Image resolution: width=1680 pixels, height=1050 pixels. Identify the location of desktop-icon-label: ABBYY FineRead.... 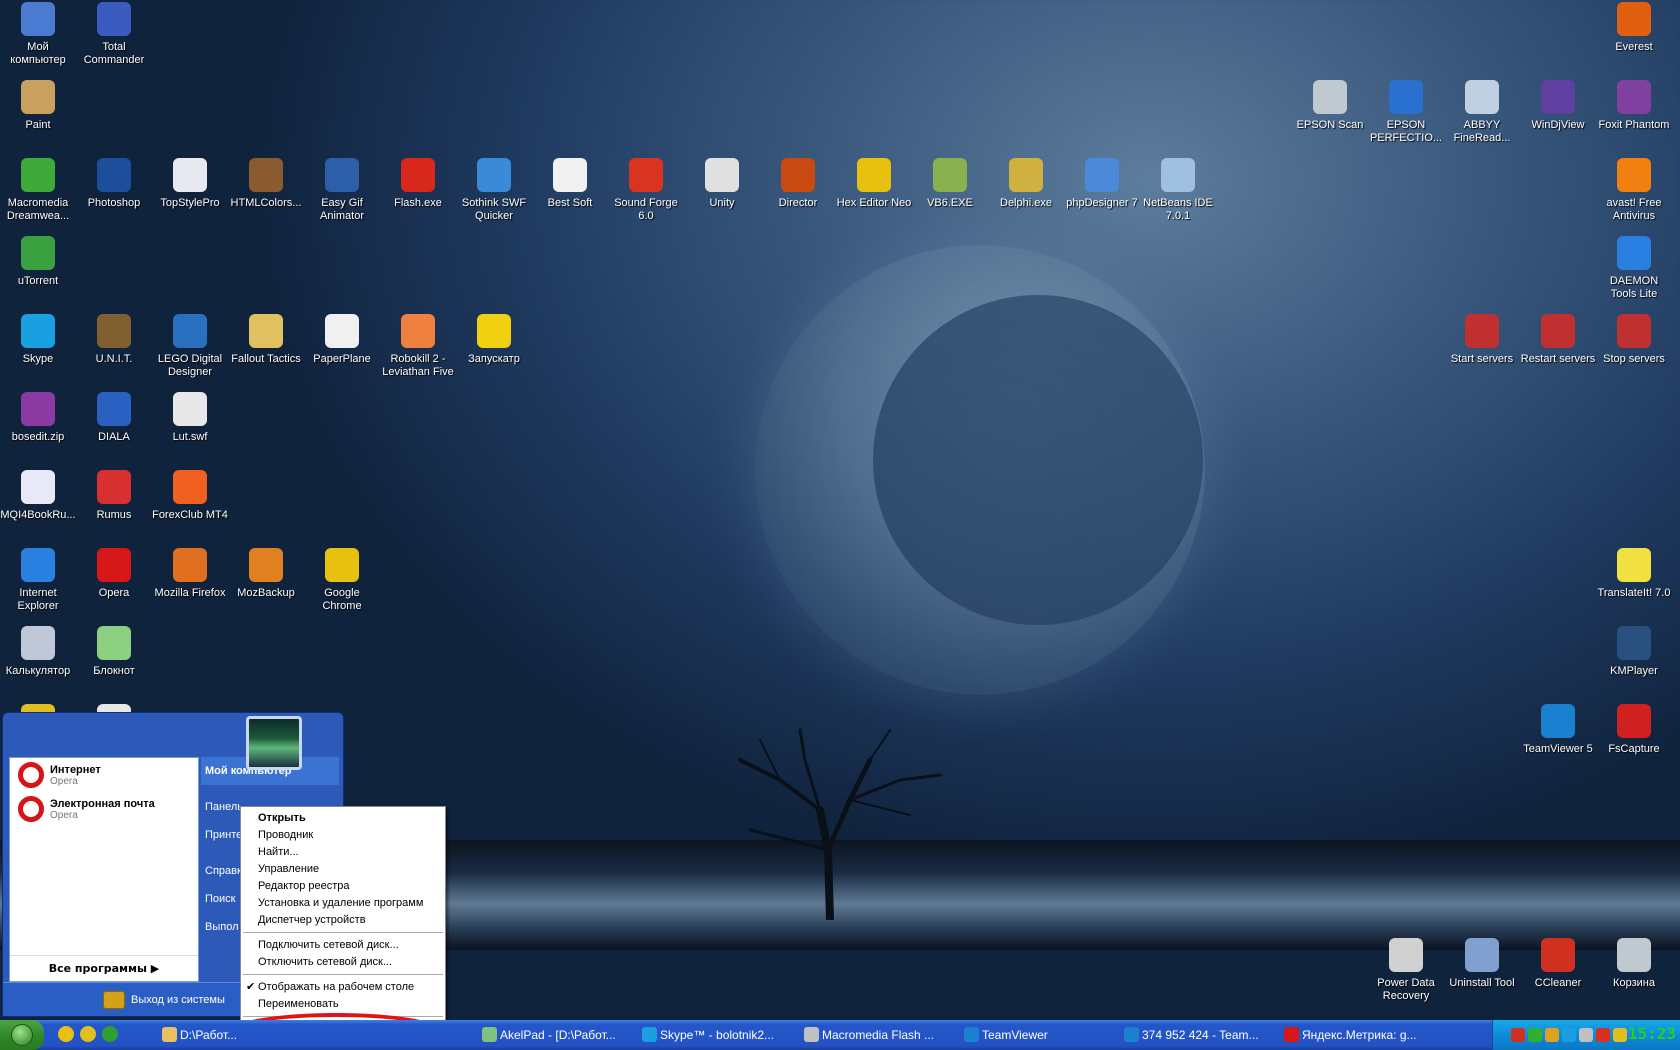
(1482, 131).